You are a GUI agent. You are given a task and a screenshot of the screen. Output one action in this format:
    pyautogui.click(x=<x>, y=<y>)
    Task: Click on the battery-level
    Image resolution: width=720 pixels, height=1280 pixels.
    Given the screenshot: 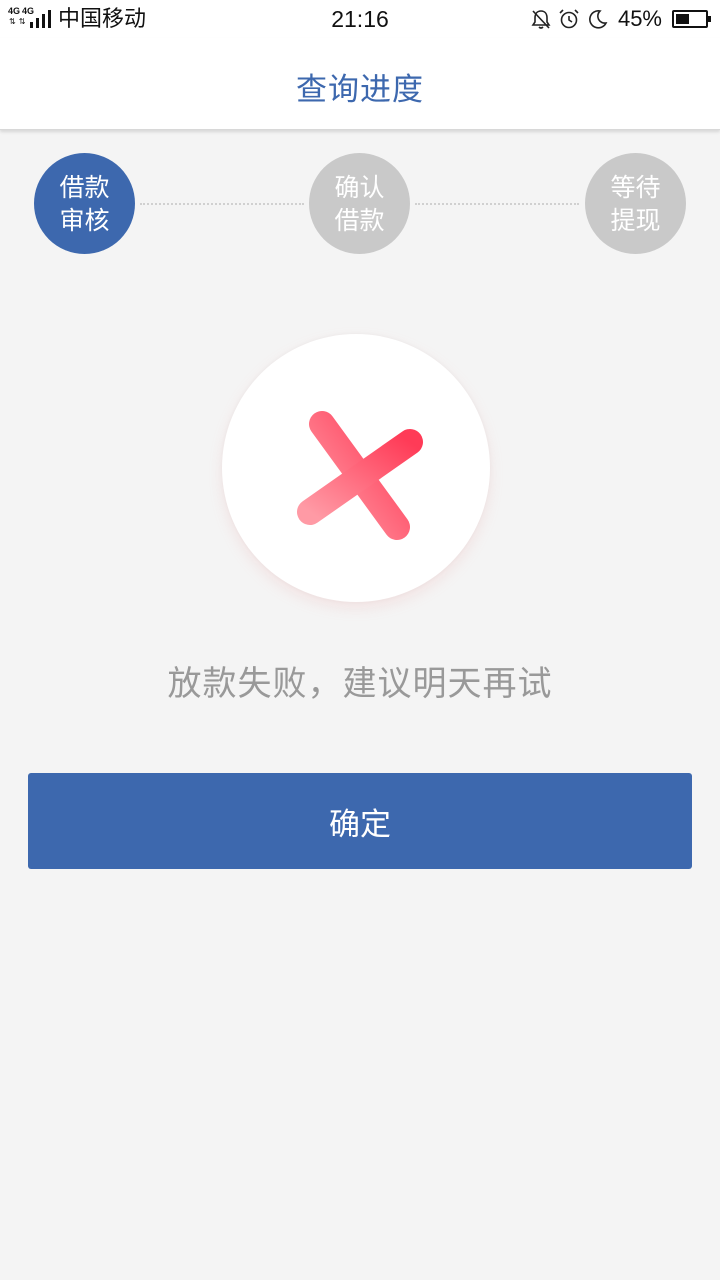 What is the action you would take?
    pyautogui.click(x=682, y=19)
    